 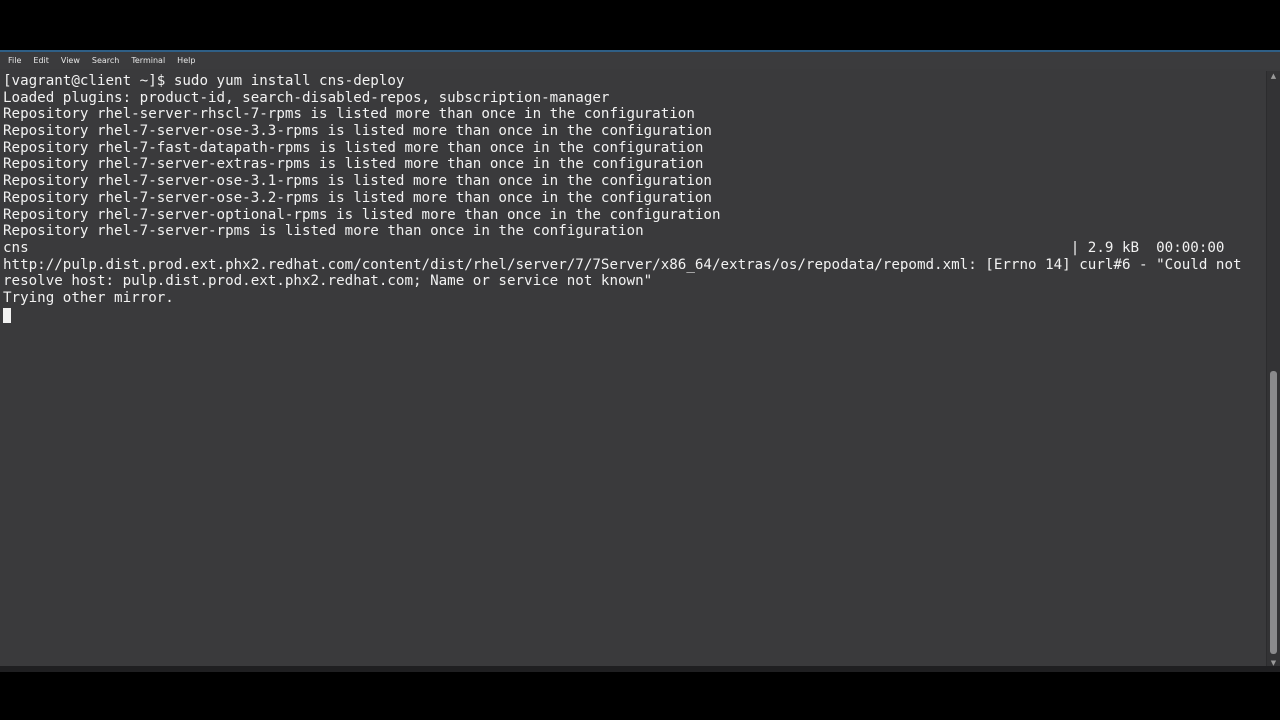 What do you see at coordinates (1273, 512) in the screenshot?
I see `scrollbar-thumb` at bounding box center [1273, 512].